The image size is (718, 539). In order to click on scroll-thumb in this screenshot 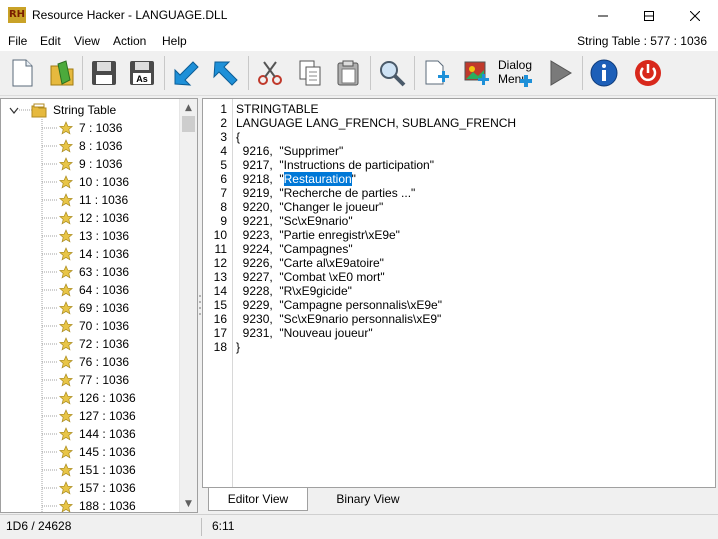, I will do `click(188, 124)`.